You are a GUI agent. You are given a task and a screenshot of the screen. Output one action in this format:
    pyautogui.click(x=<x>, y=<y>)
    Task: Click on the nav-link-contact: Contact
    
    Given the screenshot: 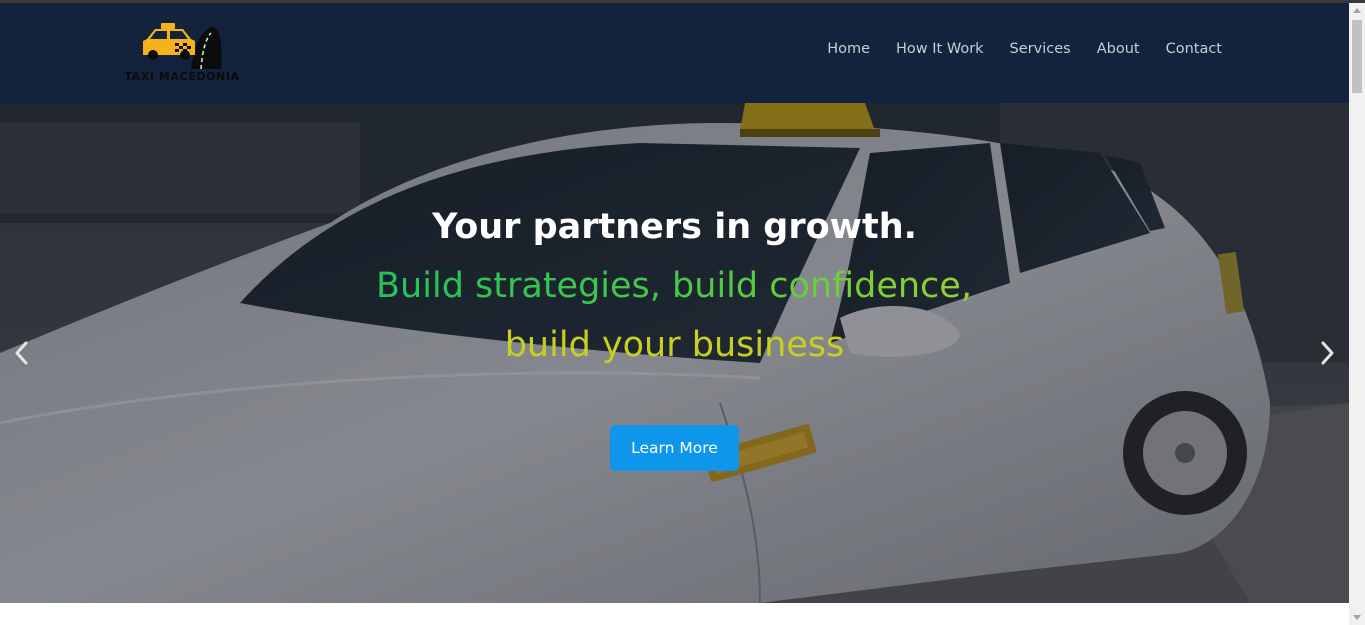 What is the action you would take?
    pyautogui.click(x=1194, y=49)
    